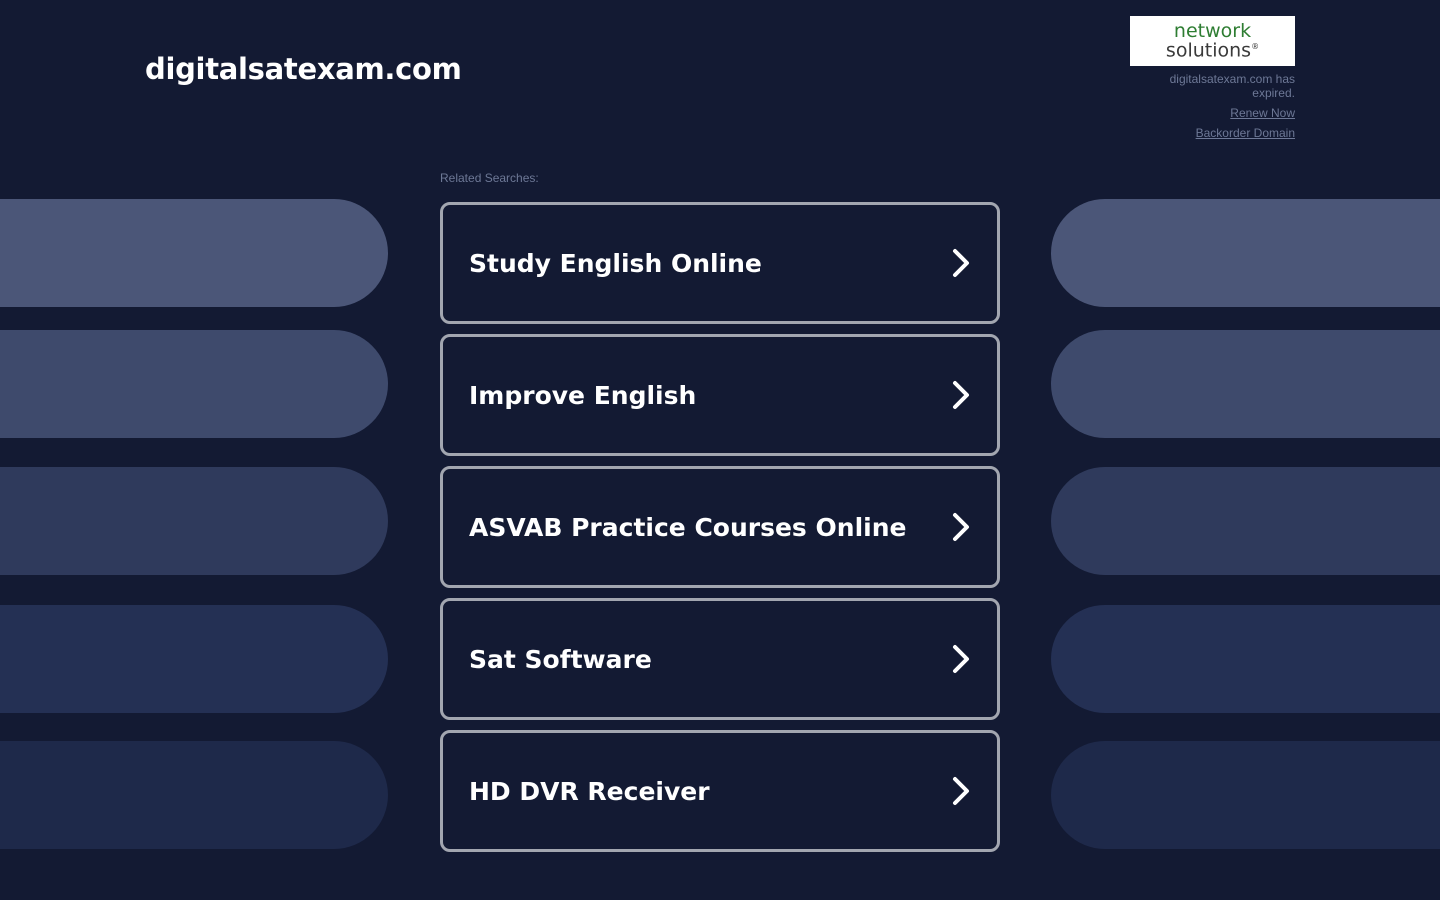  I want to click on network-solutions-logo: network solutions®, so click(1212, 41).